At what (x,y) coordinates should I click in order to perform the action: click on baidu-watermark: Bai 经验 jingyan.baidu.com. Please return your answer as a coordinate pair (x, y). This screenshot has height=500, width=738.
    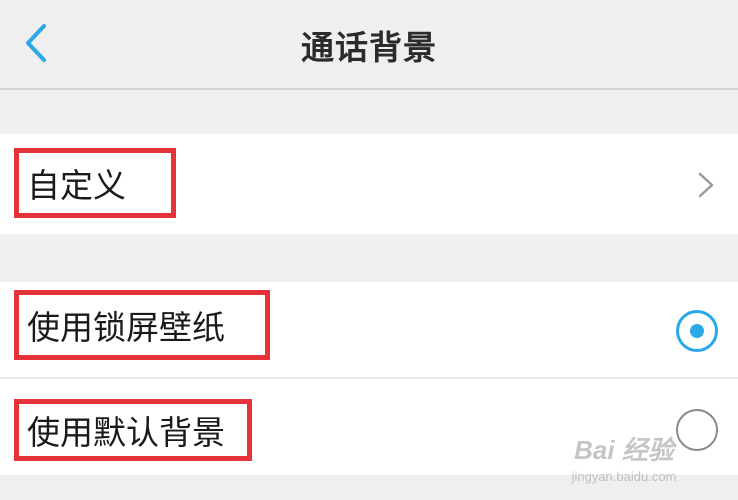
    Looking at the image, I should click on (624, 458).